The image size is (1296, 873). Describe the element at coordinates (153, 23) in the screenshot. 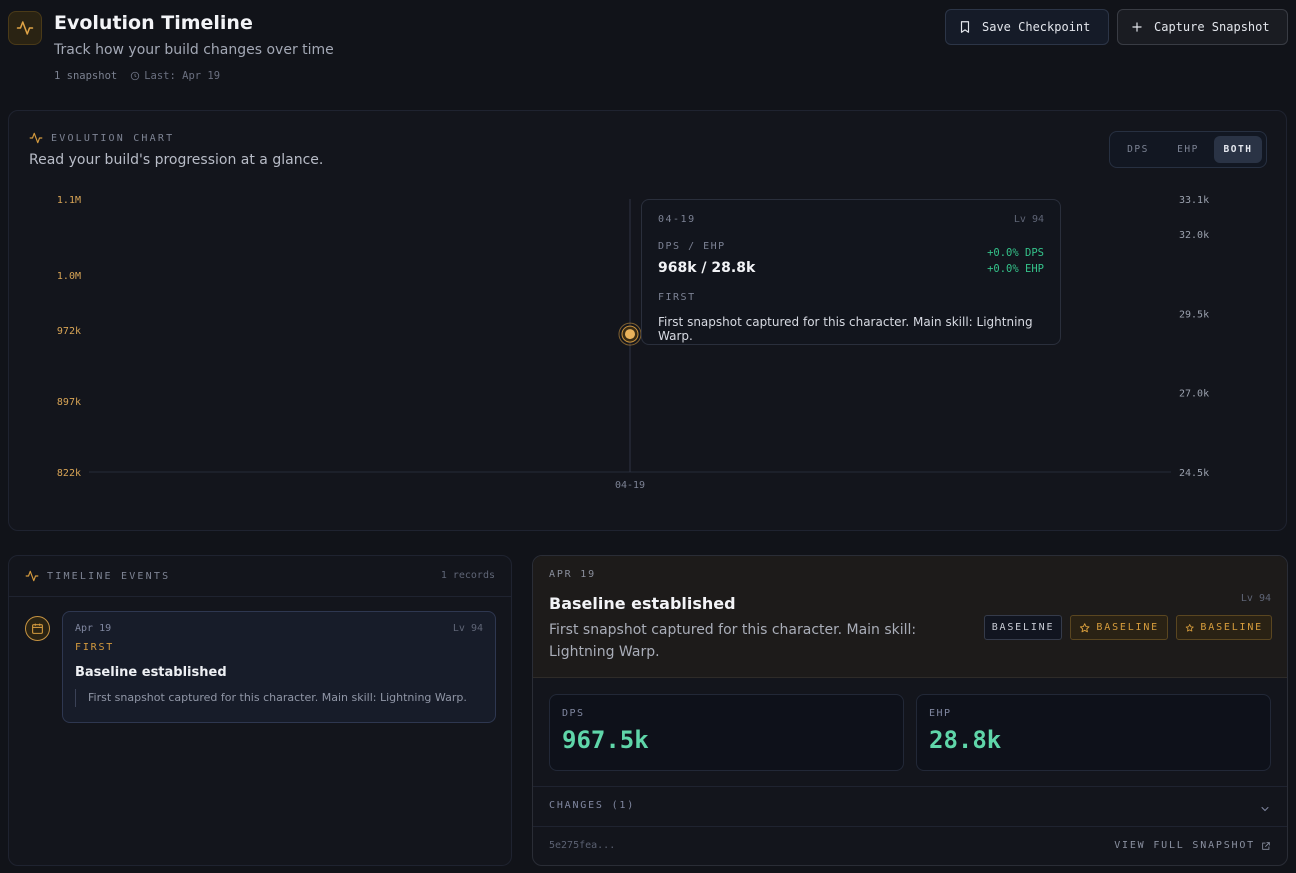

I see `page-title: Evolution Timeline` at that location.